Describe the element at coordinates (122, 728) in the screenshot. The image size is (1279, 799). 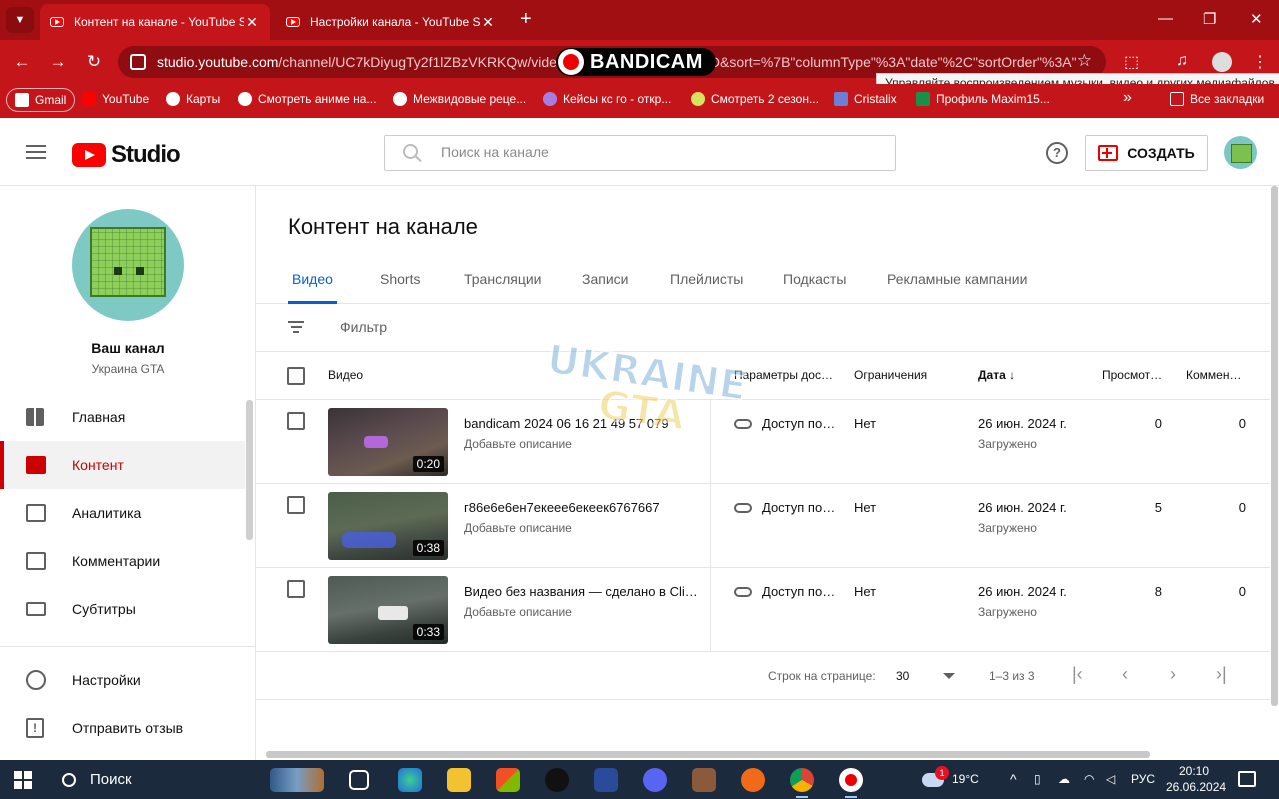
I see `sidebar-item-feedback: ! Отправить отзыв` at that location.